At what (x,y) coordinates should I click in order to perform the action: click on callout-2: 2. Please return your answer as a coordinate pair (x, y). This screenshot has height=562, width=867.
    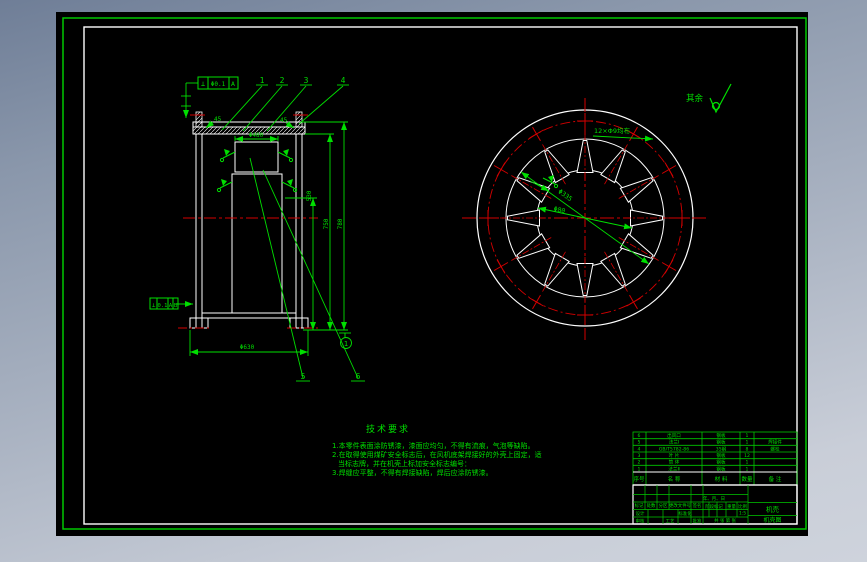
    Looking at the image, I should click on (282, 80).